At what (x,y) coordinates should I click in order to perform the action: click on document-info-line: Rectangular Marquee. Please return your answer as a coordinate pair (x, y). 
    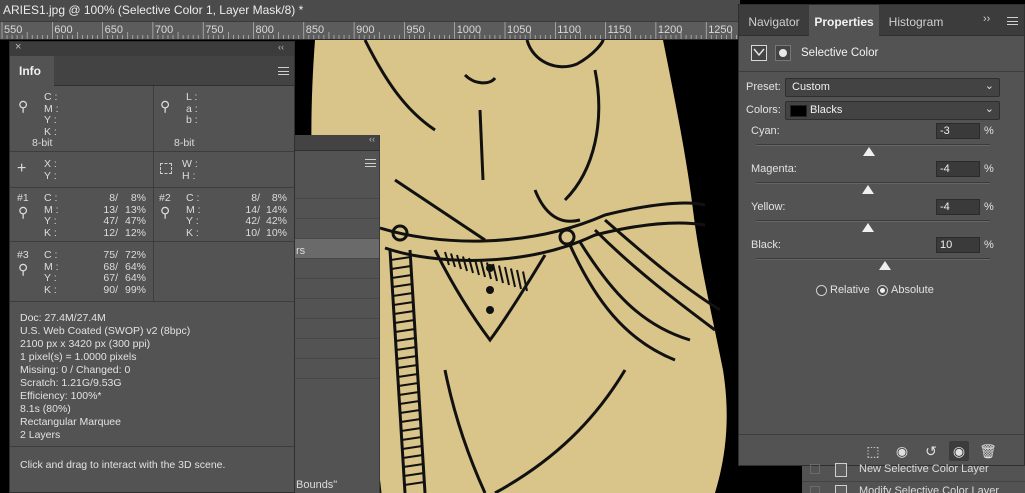
    Looking at the image, I should click on (70, 422).